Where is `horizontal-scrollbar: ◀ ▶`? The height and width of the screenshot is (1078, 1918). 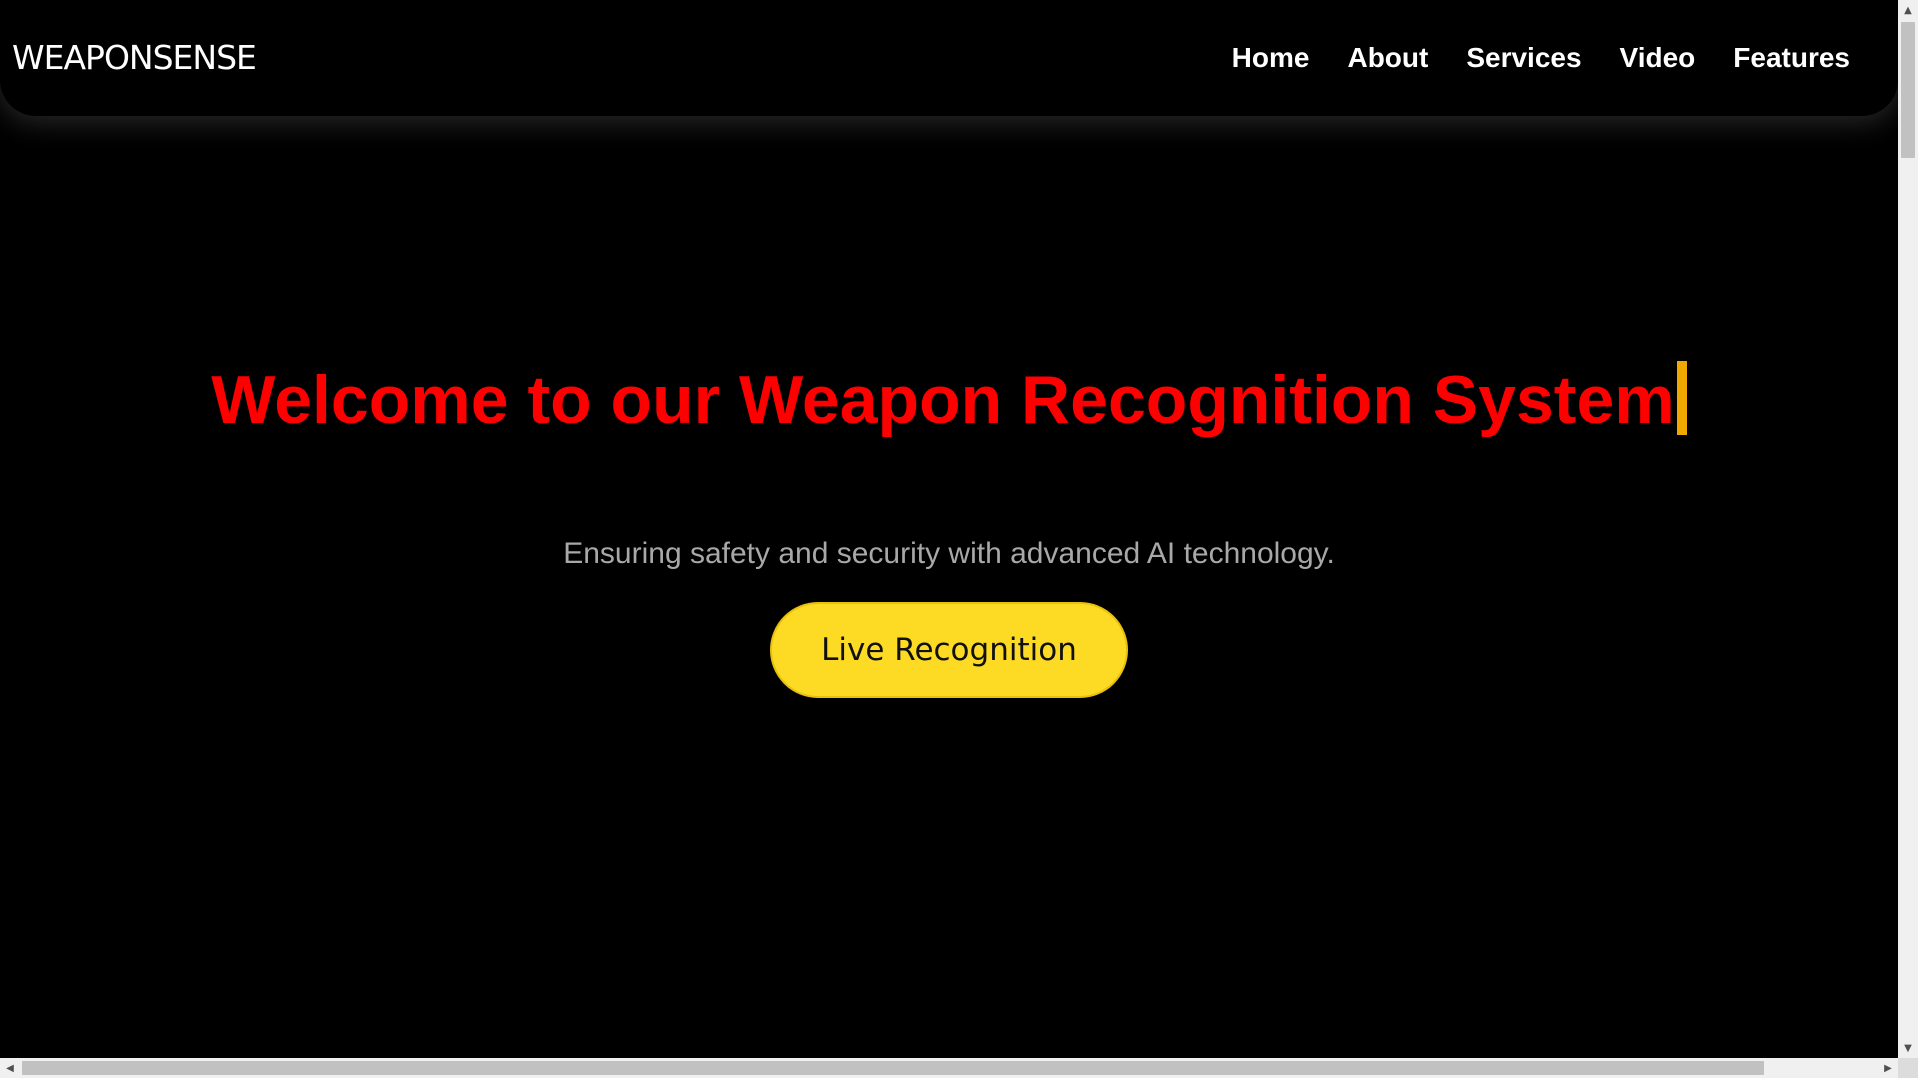
horizontal-scrollbar: ◀ ▶ is located at coordinates (949, 1068).